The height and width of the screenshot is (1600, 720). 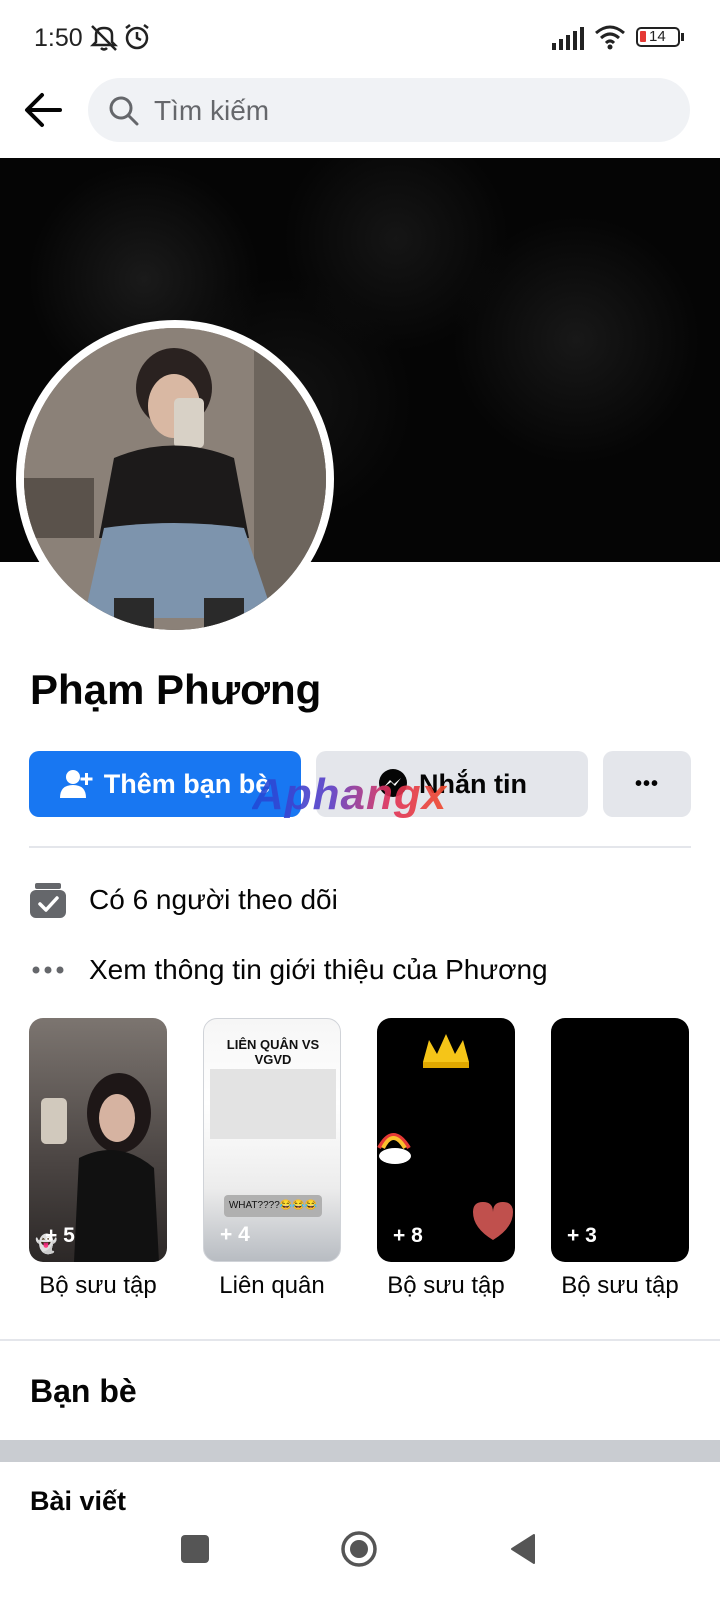 I want to click on featured-count: + 4, so click(x=235, y=1234).